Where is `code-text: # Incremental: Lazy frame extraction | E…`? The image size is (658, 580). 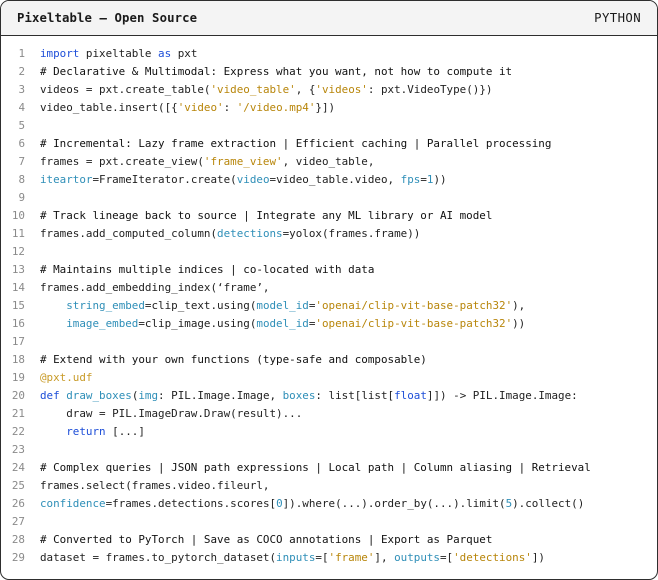 code-text: # Incremental: Lazy frame extraction | E… is located at coordinates (288, 144).